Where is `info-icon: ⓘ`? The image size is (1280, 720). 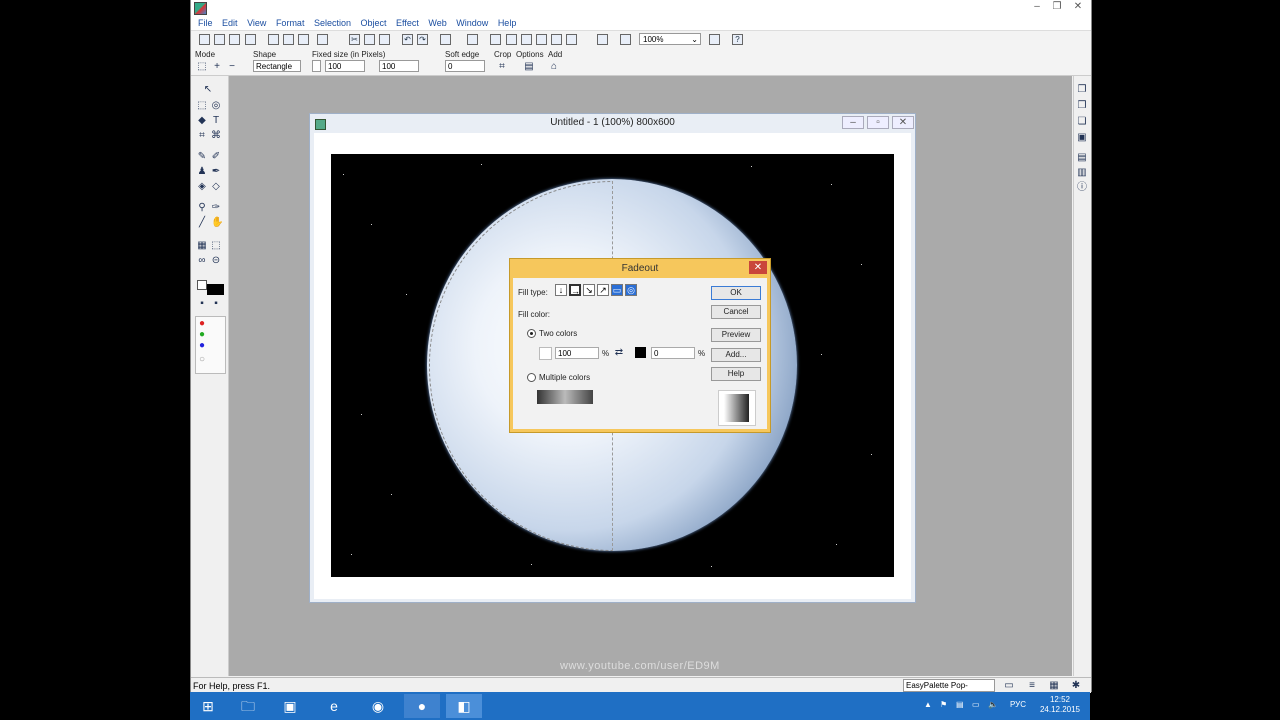 info-icon: ⓘ is located at coordinates (1082, 188).